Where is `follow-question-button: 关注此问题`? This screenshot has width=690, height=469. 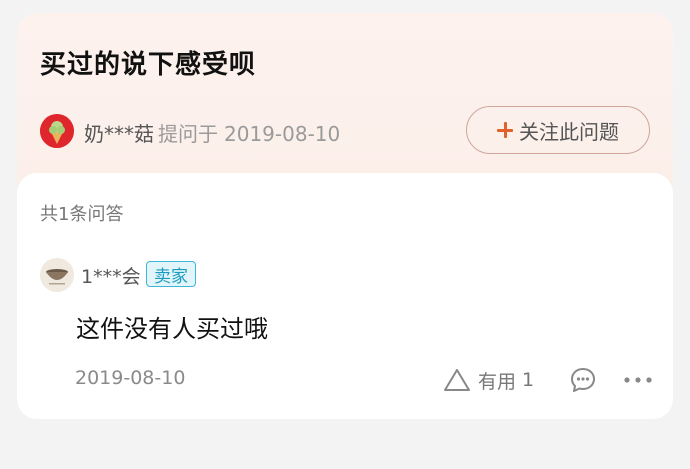
follow-question-button: 关注此问题 is located at coordinates (558, 130).